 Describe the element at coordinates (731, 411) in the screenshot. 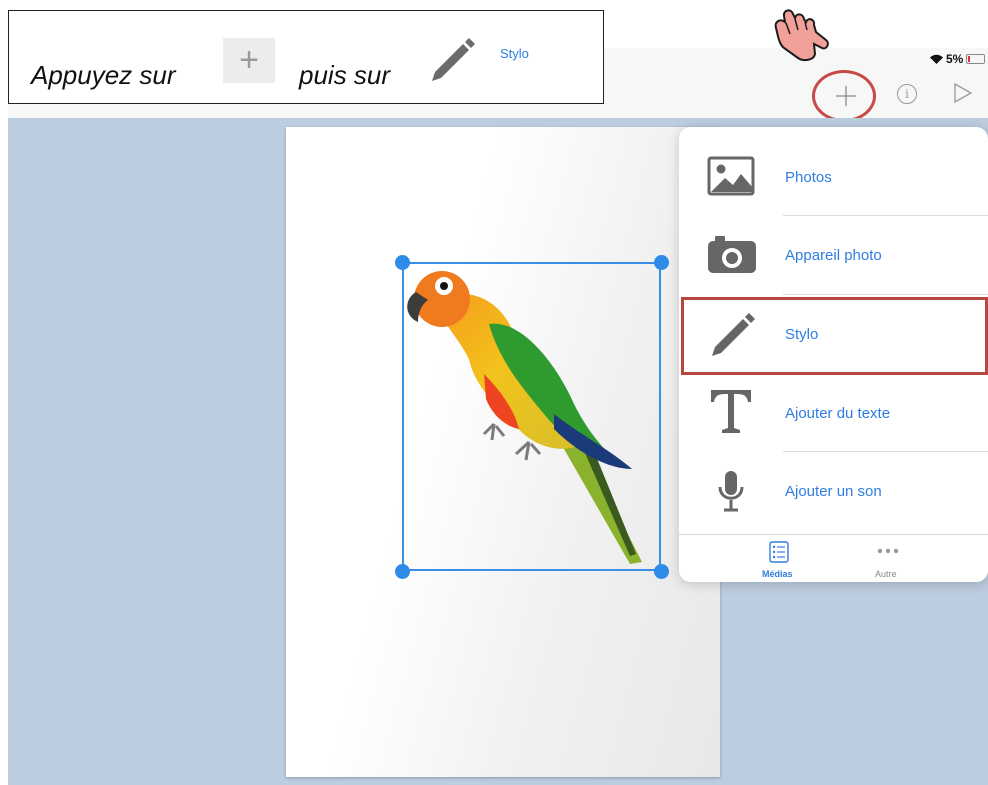

I see `text-icon` at that location.